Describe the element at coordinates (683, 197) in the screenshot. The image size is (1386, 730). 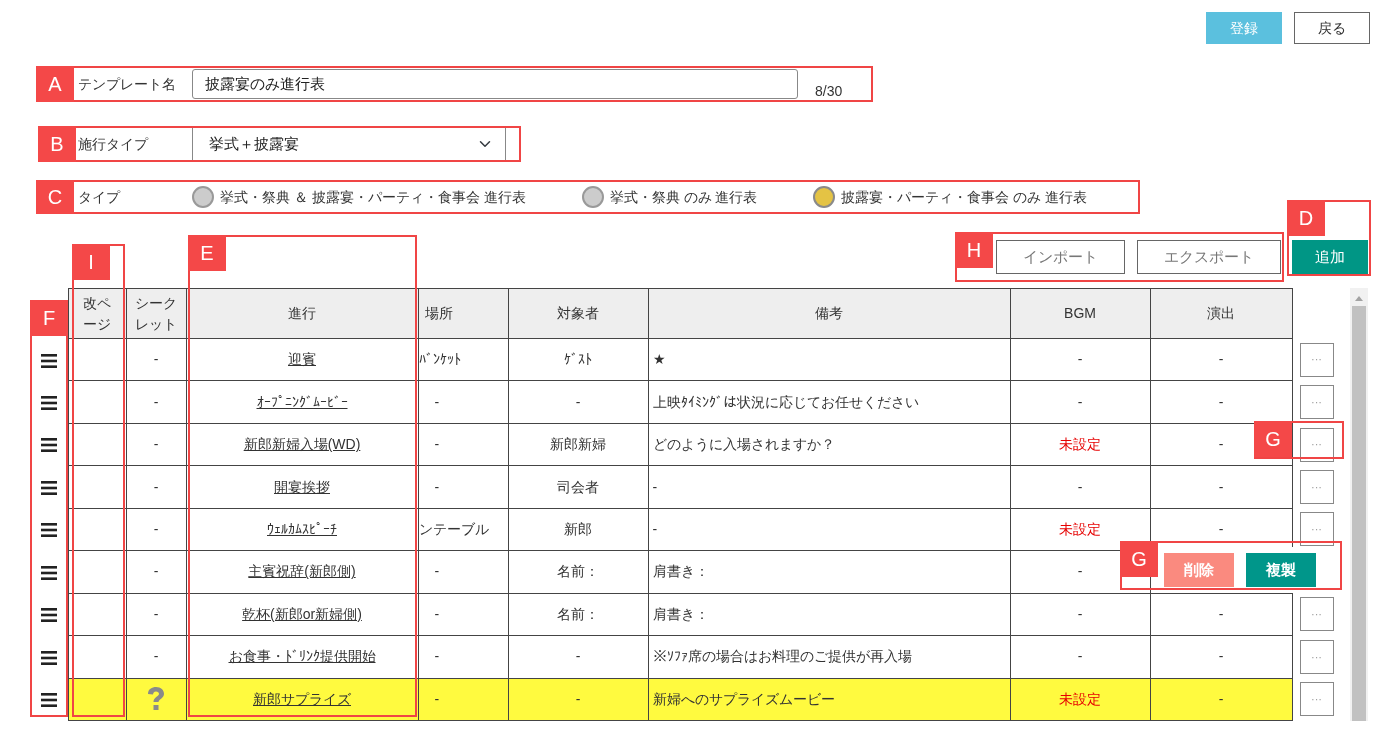
I see `radio-label: 挙式・祭典 のみ 進行表` at that location.